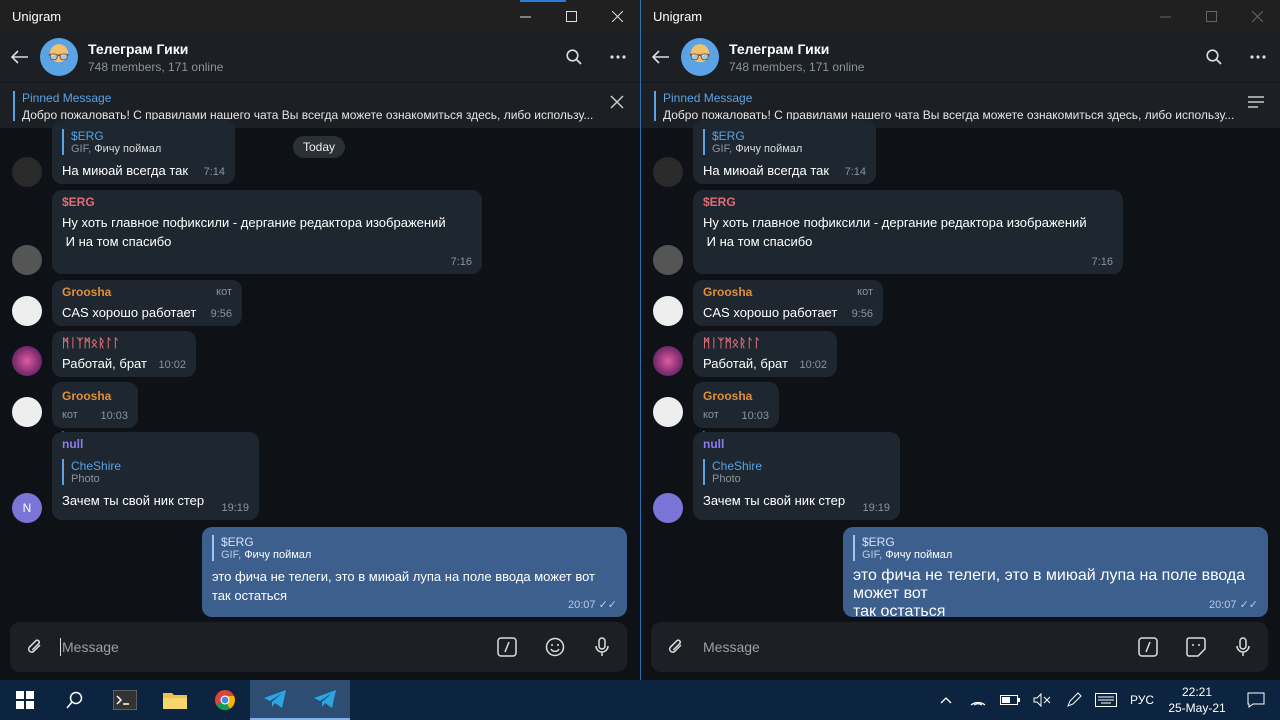  What do you see at coordinates (225, 700) in the screenshot?
I see `taskbar-chrome` at bounding box center [225, 700].